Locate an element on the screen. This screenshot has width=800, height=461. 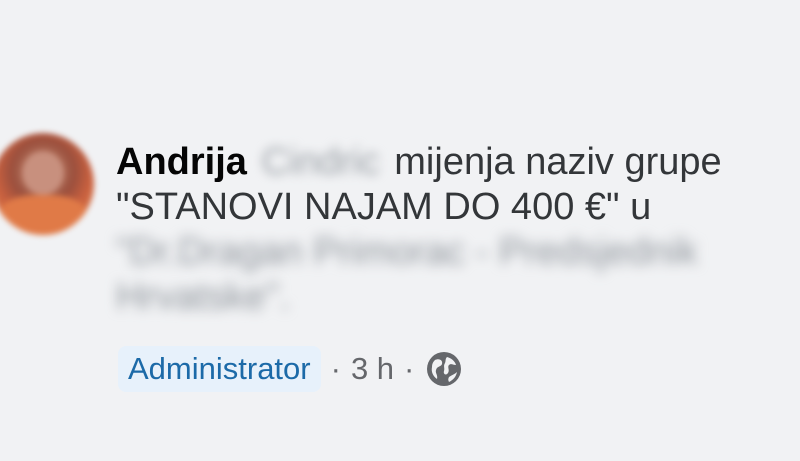
globe-icon-svg is located at coordinates (444, 369).